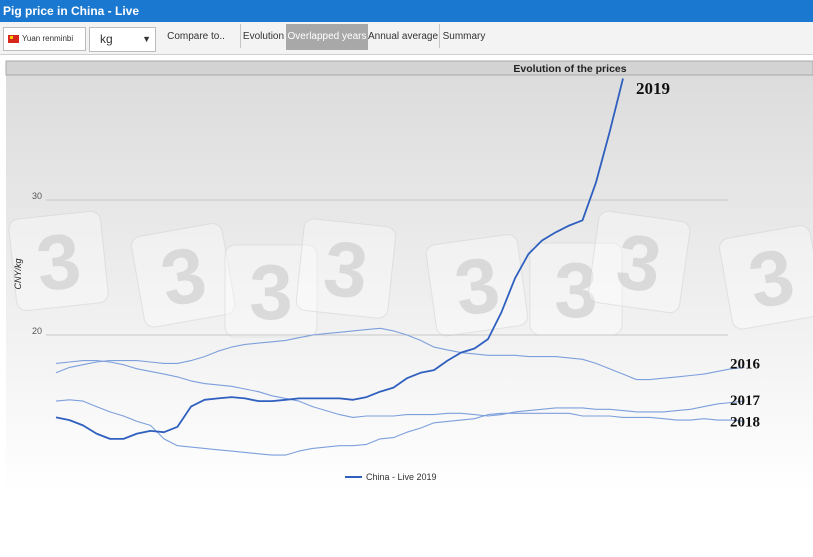 The image size is (813, 557). Describe the element at coordinates (745, 364) in the screenshot. I see `series-label-2016: 2016` at that location.